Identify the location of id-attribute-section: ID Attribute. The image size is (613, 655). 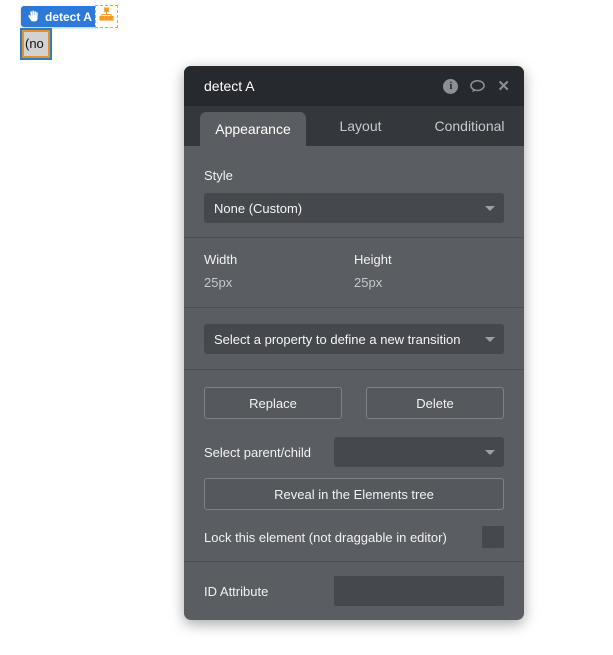
(354, 591).